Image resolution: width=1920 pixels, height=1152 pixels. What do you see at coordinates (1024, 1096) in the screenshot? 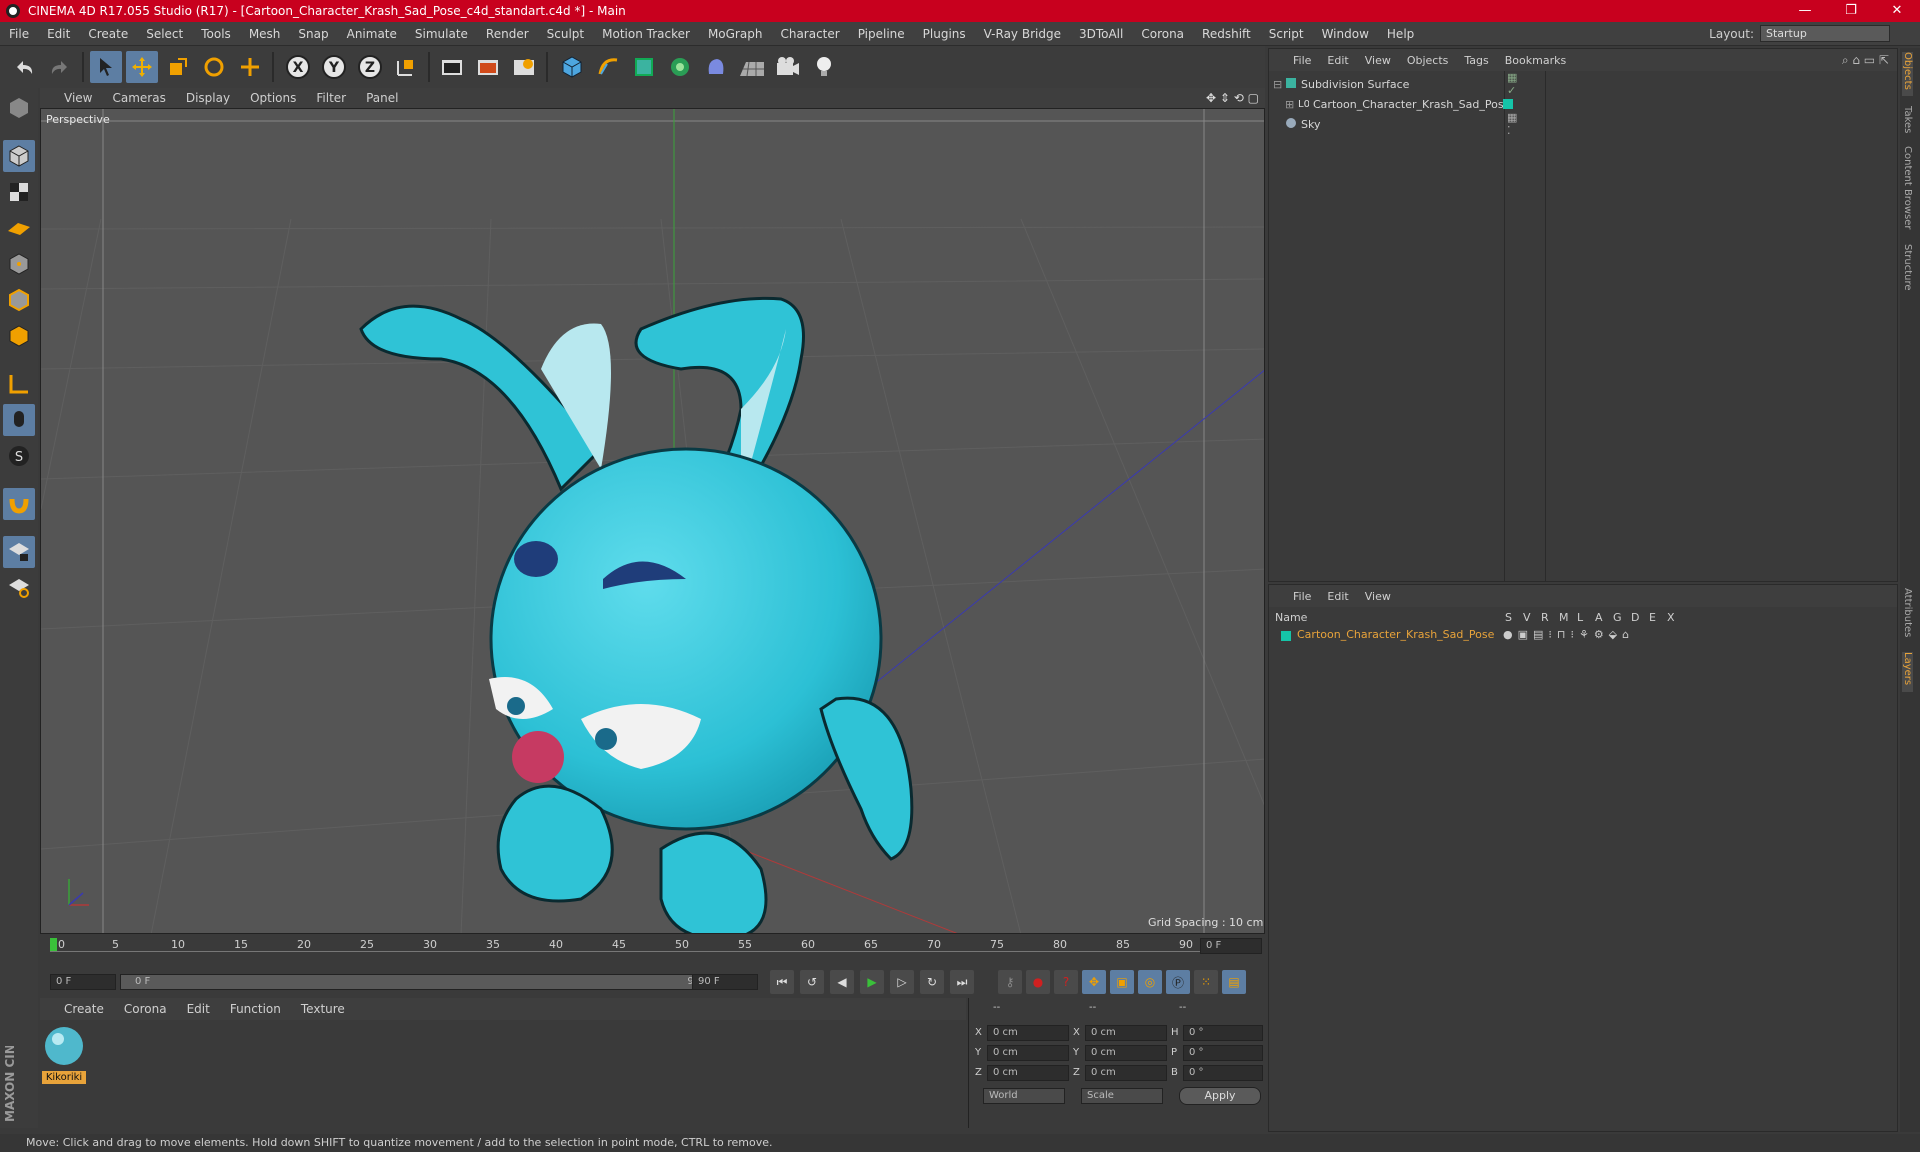
I see `coordinate-space-select: World` at bounding box center [1024, 1096].